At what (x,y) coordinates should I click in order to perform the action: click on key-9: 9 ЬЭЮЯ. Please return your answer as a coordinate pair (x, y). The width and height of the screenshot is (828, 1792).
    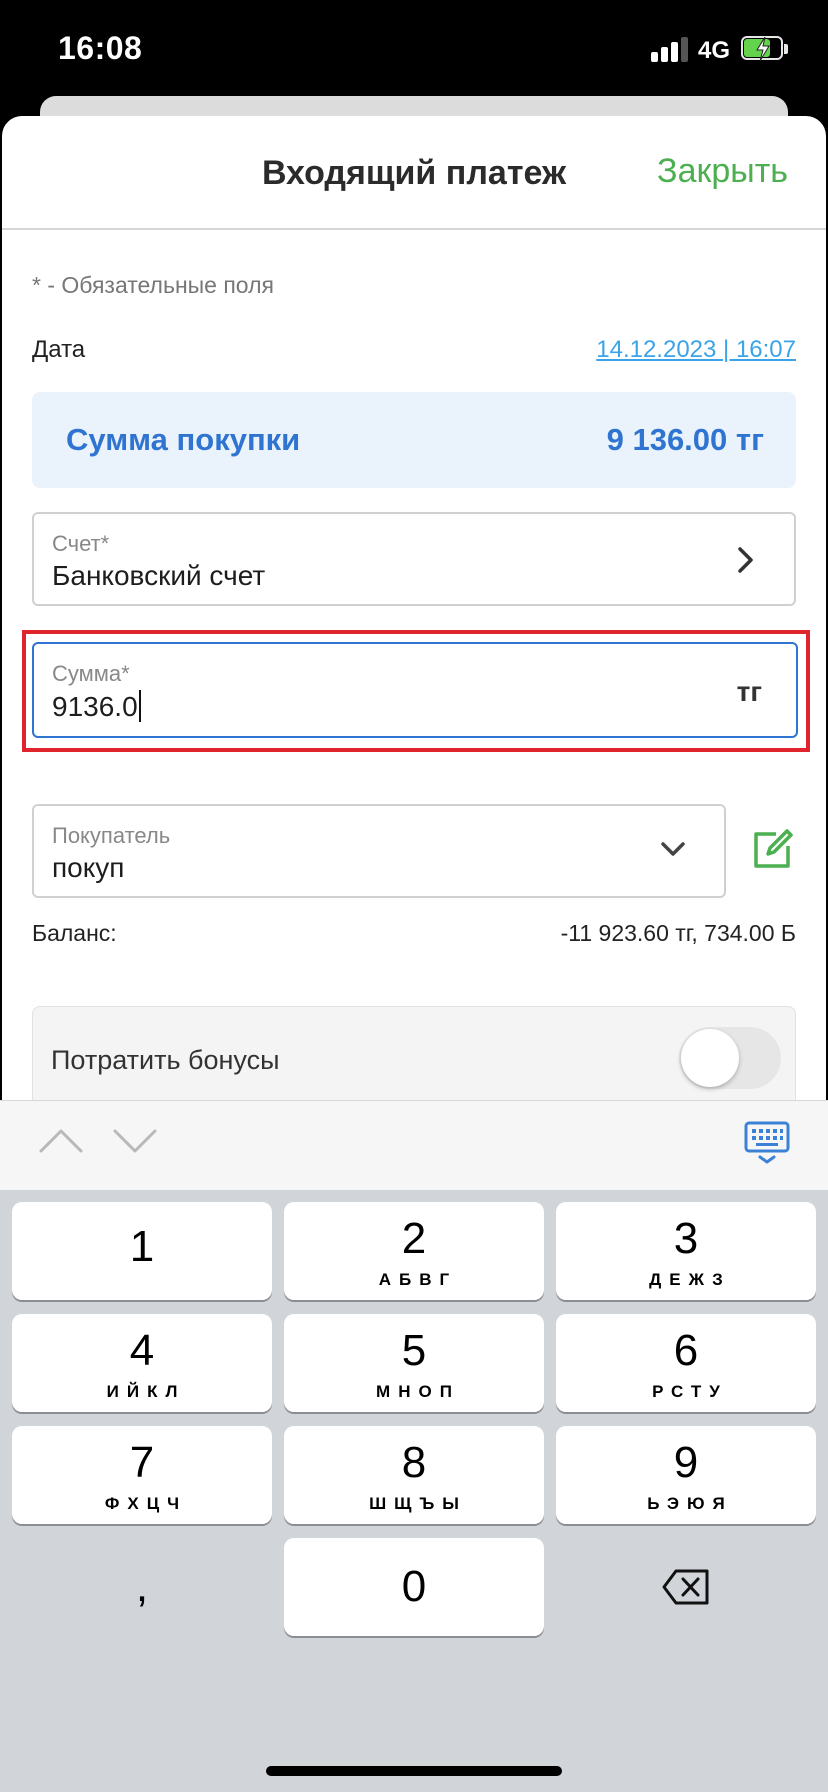
    Looking at the image, I should click on (686, 1475).